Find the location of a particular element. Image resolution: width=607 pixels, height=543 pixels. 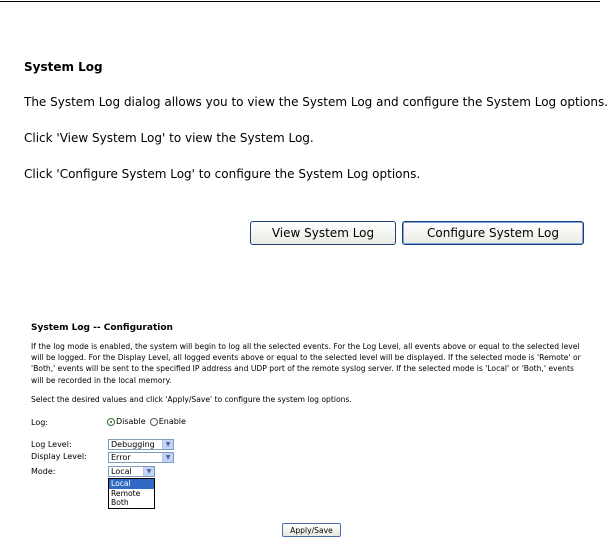

display-level-select: Error ▼ is located at coordinates (141, 457).